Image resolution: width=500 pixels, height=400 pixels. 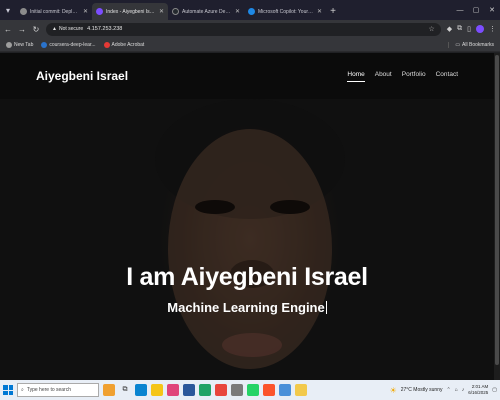 I want to click on adobe-icon, so click(x=106, y=44).